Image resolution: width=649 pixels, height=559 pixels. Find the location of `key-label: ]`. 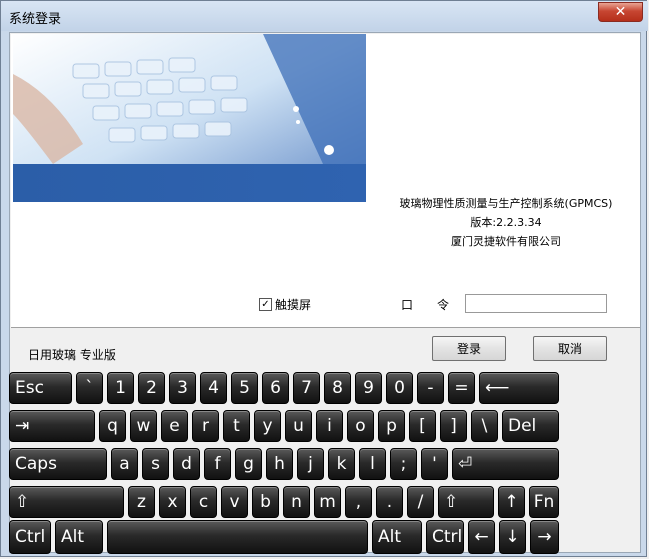

key-label: ] is located at coordinates (453, 426).